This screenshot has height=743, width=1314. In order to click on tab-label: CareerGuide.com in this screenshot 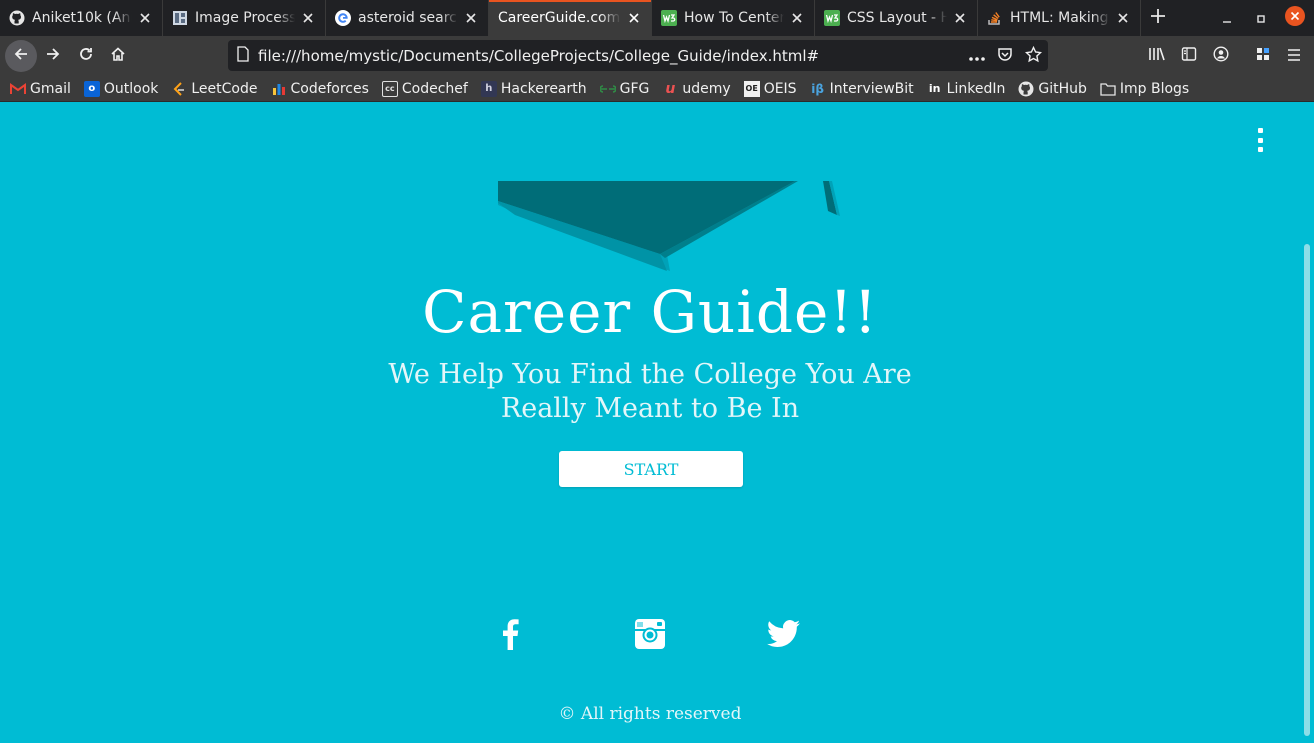, I will do `click(559, 18)`.